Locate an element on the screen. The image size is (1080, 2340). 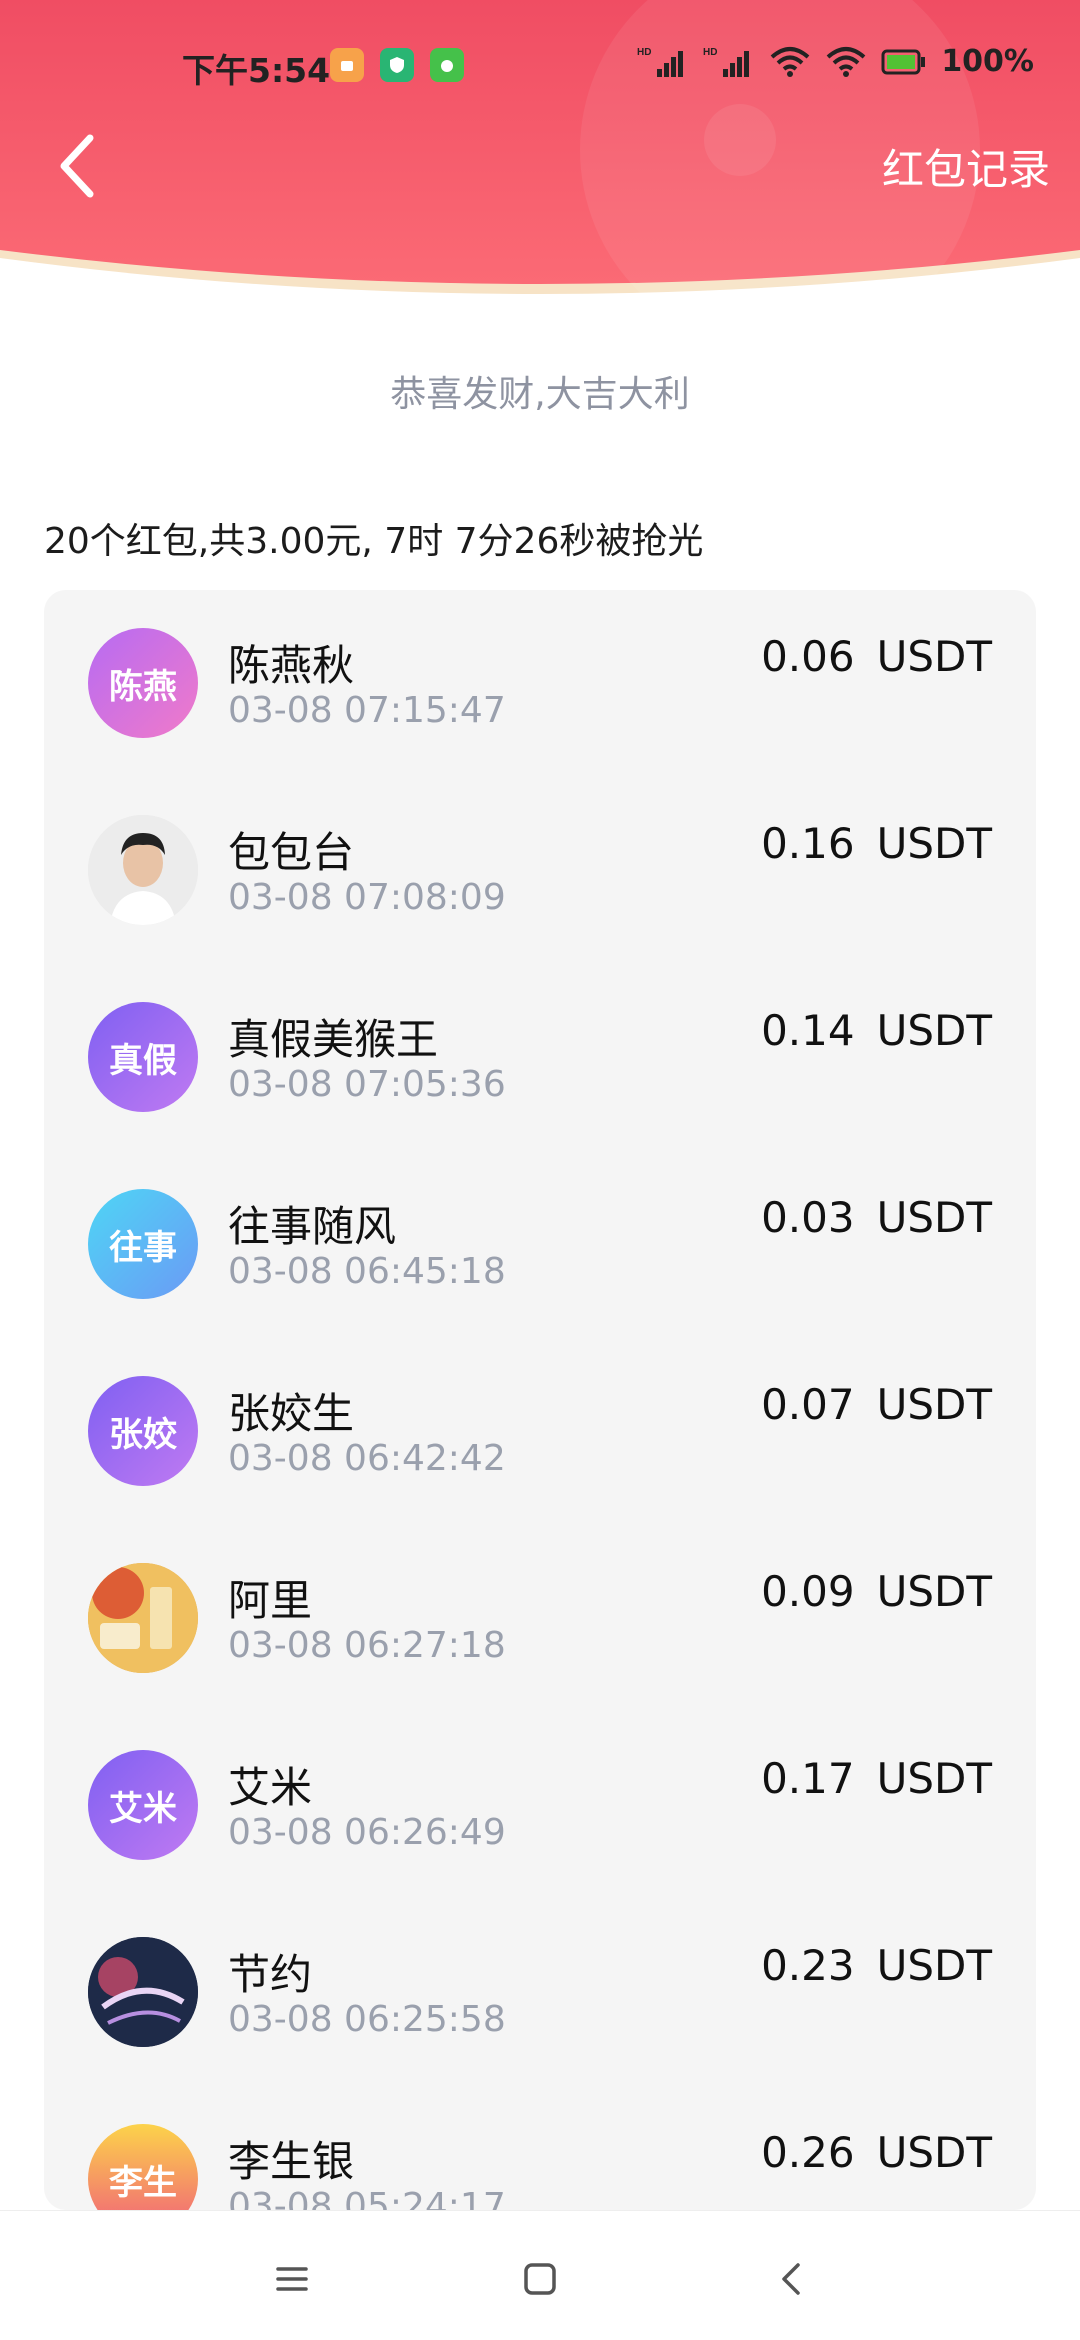
list-item: 往事 往事随风 03-08 06:45:18 0.03 USDT is located at coordinates (540, 1244).